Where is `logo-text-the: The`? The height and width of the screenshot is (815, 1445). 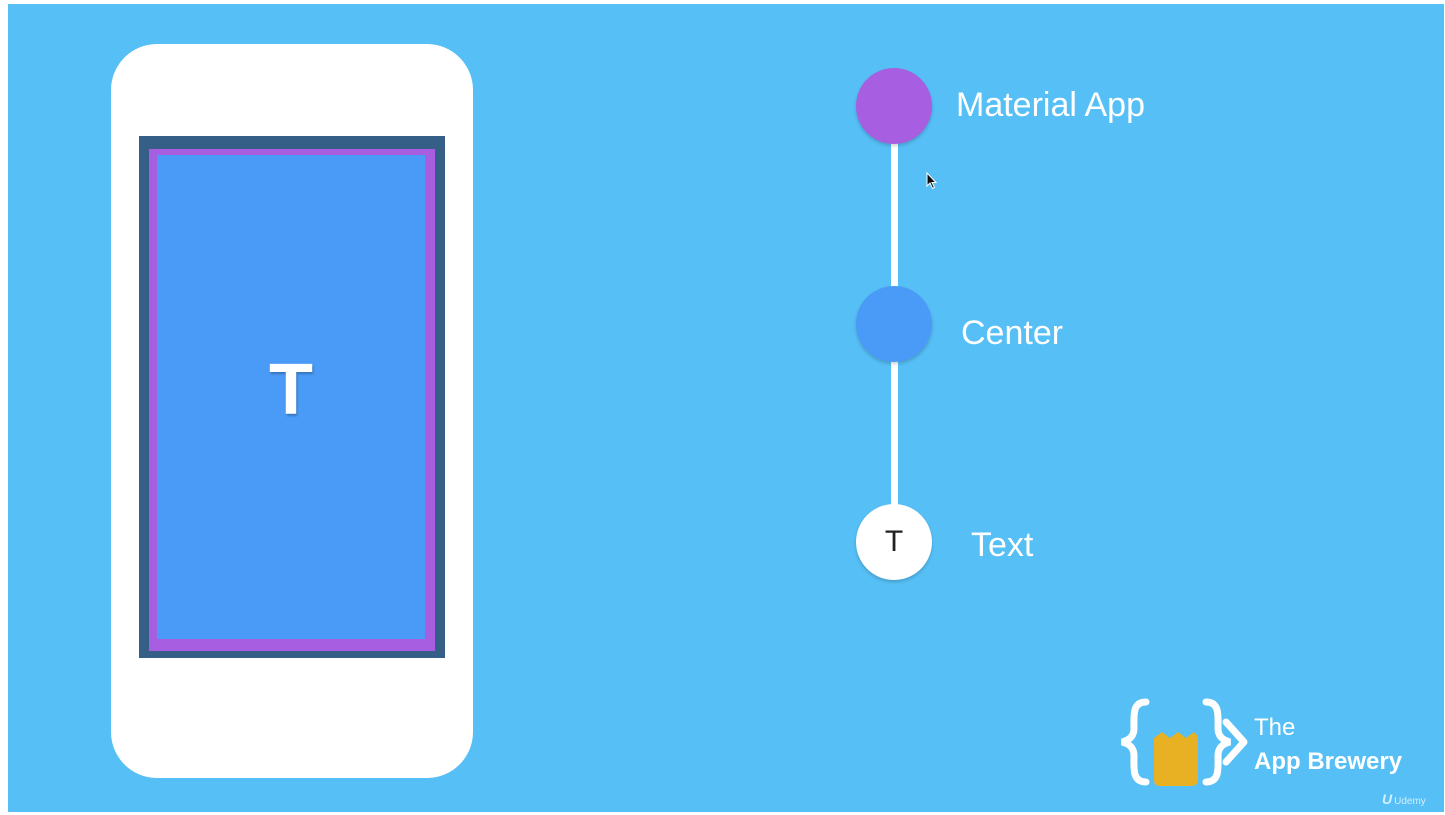 logo-text-the: The is located at coordinates (1275, 727).